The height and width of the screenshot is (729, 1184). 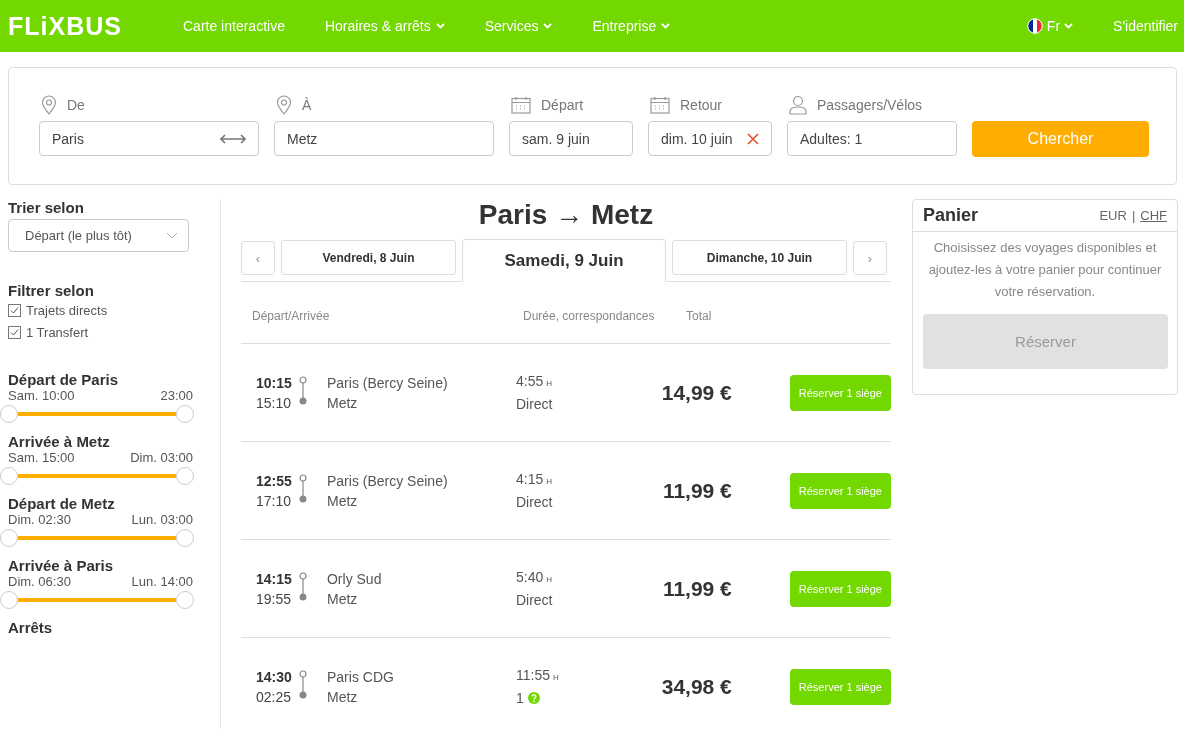 What do you see at coordinates (162, 581) in the screenshot?
I see `range-end-label: Lun. 14:00` at bounding box center [162, 581].